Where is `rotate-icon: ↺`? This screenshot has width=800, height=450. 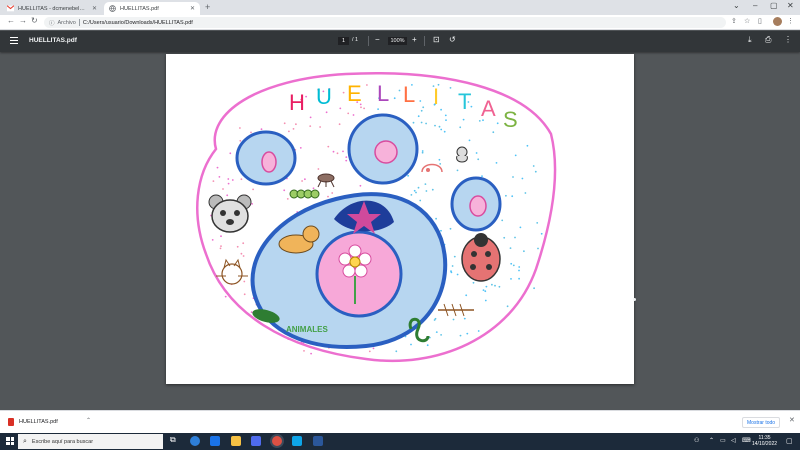
rotate-icon: ↺ is located at coordinates (452, 39).